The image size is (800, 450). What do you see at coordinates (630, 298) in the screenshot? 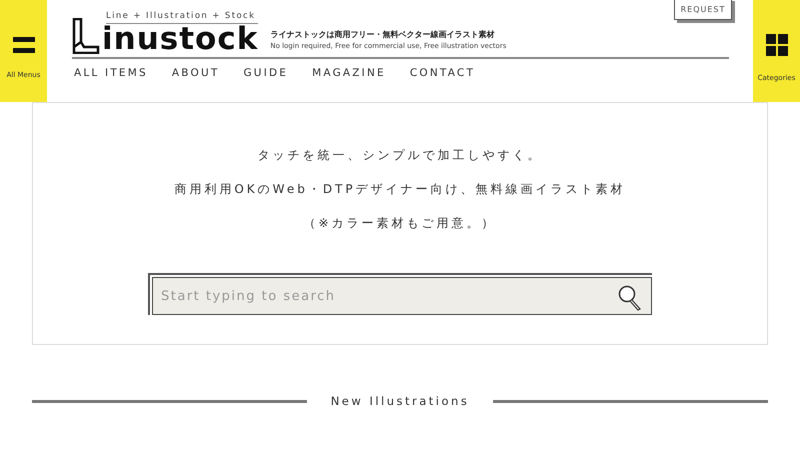
I see `search-icon` at bounding box center [630, 298].